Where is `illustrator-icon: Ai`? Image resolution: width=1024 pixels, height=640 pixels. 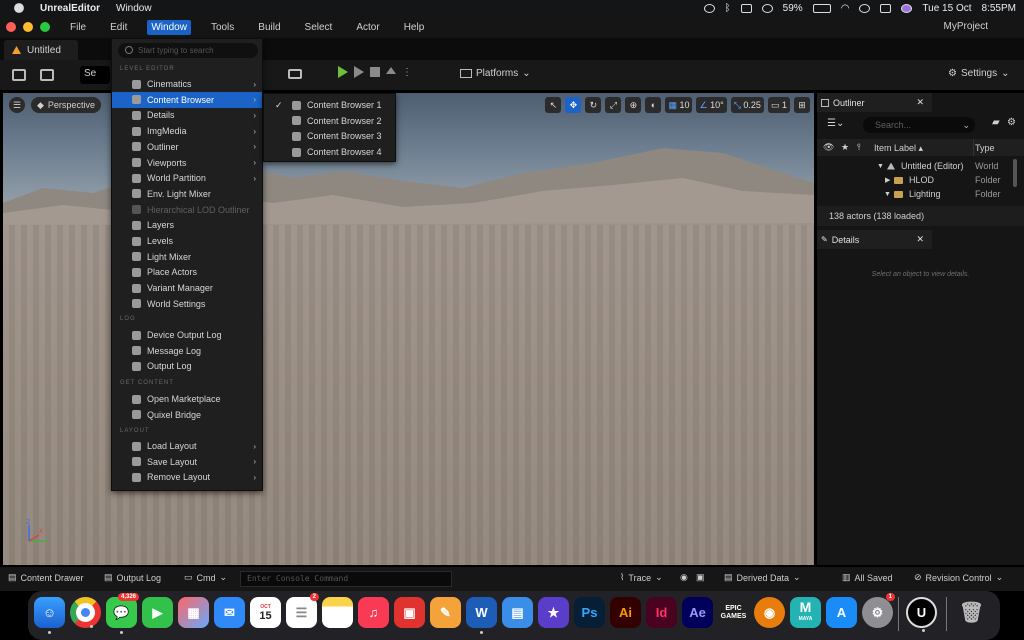 illustrator-icon: Ai is located at coordinates (625, 612).